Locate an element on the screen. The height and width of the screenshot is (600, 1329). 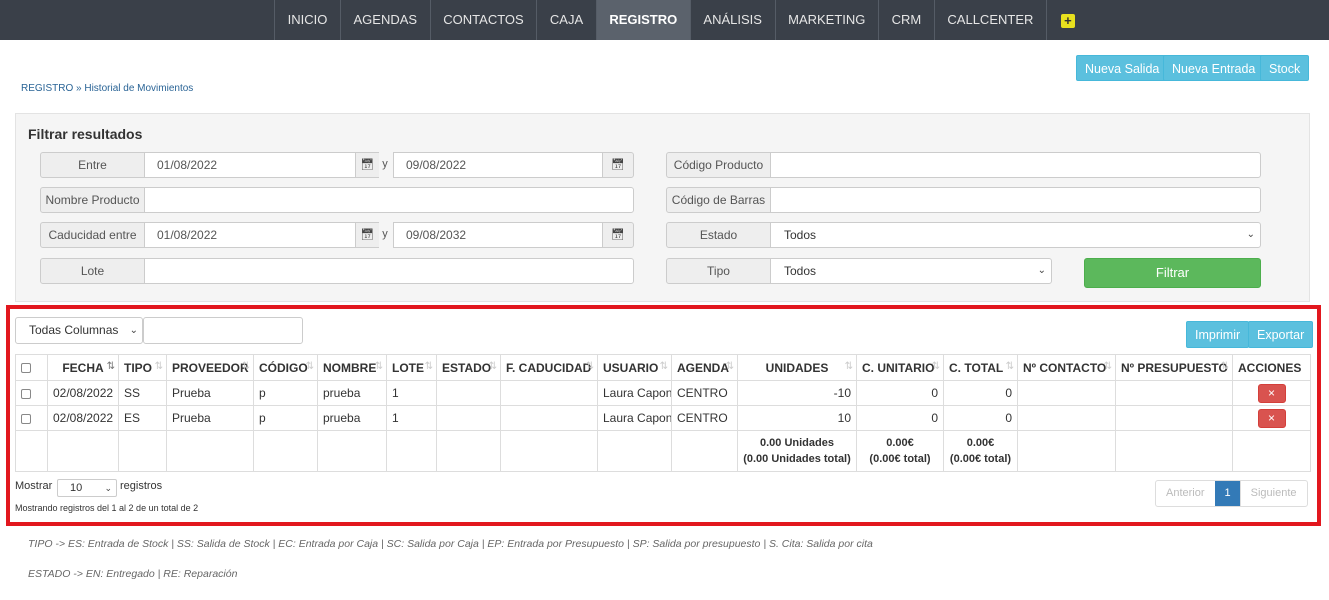
nav-item-crm: CRM is located at coordinates (907, 20).